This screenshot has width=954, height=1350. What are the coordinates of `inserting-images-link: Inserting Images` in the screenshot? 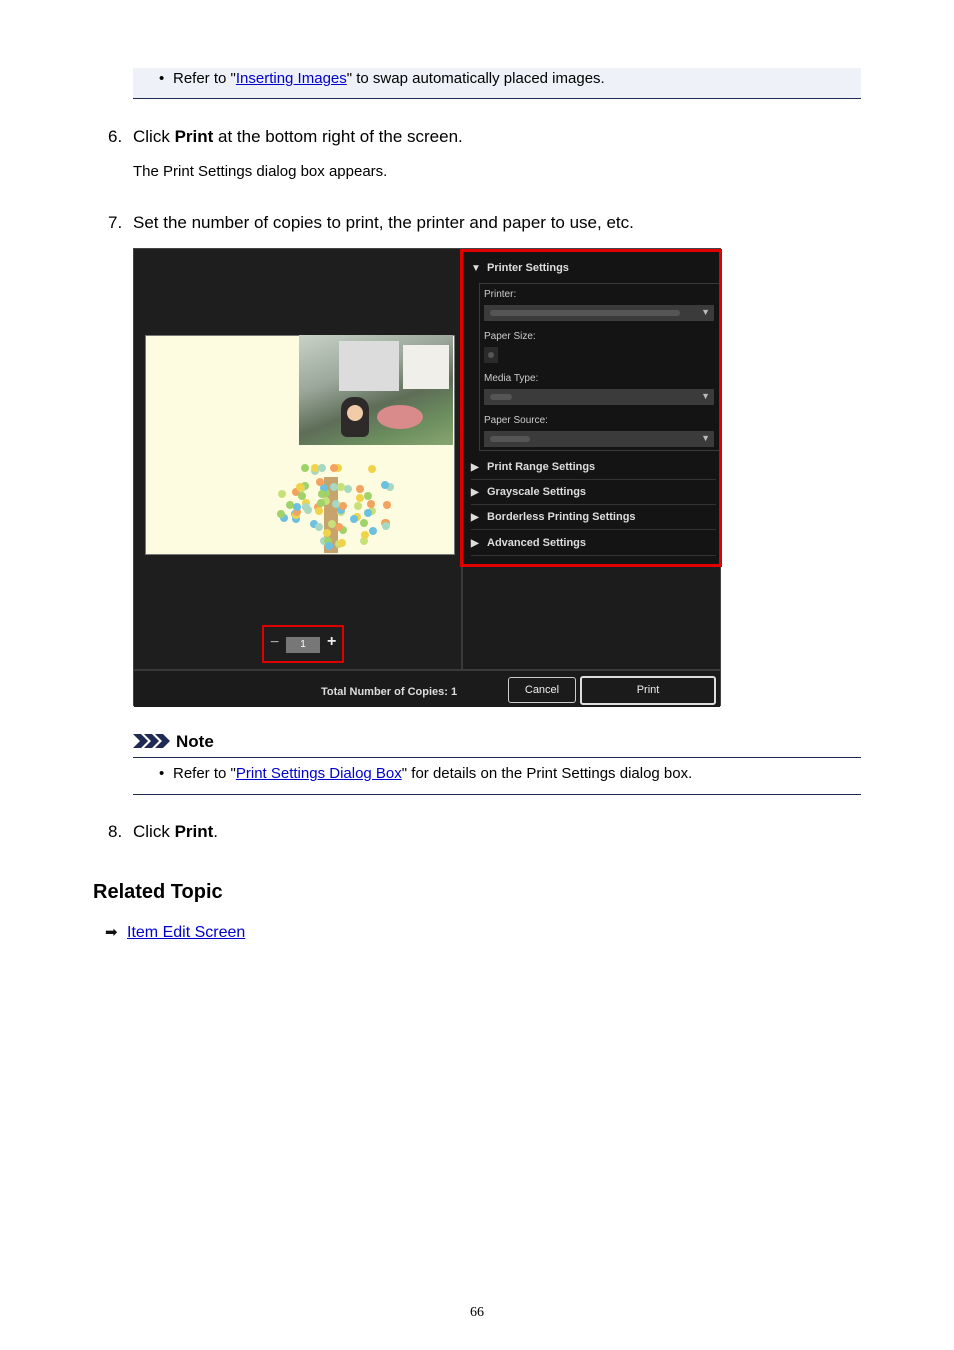 It's located at (291, 78).